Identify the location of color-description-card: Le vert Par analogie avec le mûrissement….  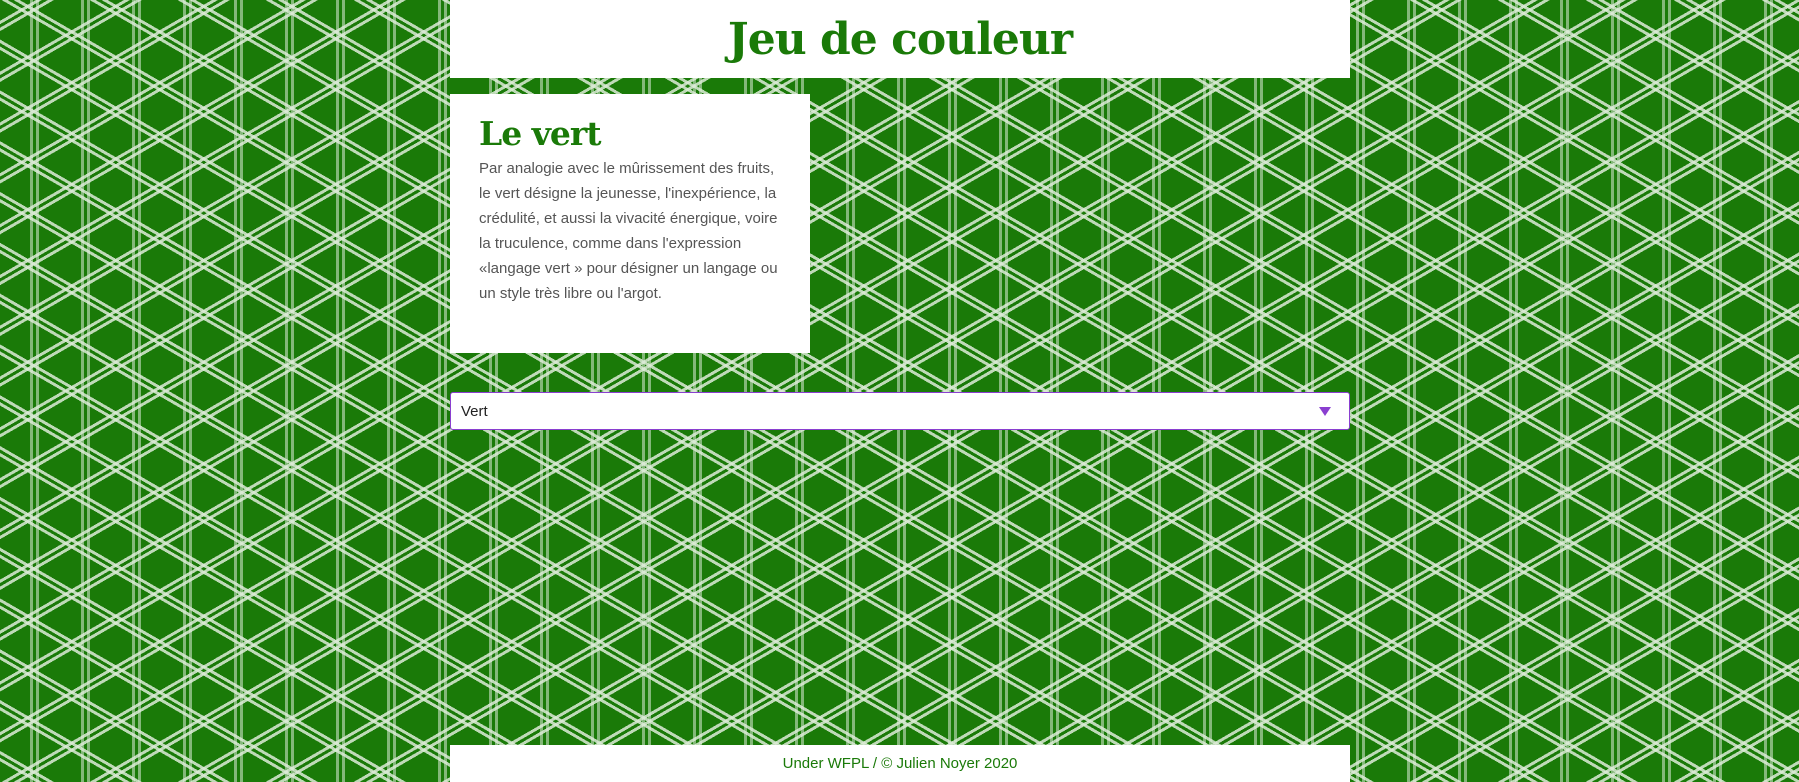
(630, 223).